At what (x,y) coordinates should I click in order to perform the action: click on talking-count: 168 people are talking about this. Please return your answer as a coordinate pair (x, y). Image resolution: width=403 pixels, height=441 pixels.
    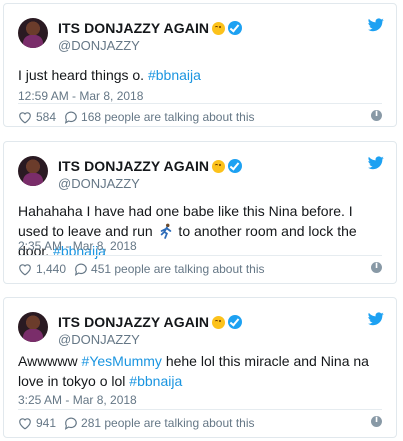
    Looking at the image, I should click on (167, 117).